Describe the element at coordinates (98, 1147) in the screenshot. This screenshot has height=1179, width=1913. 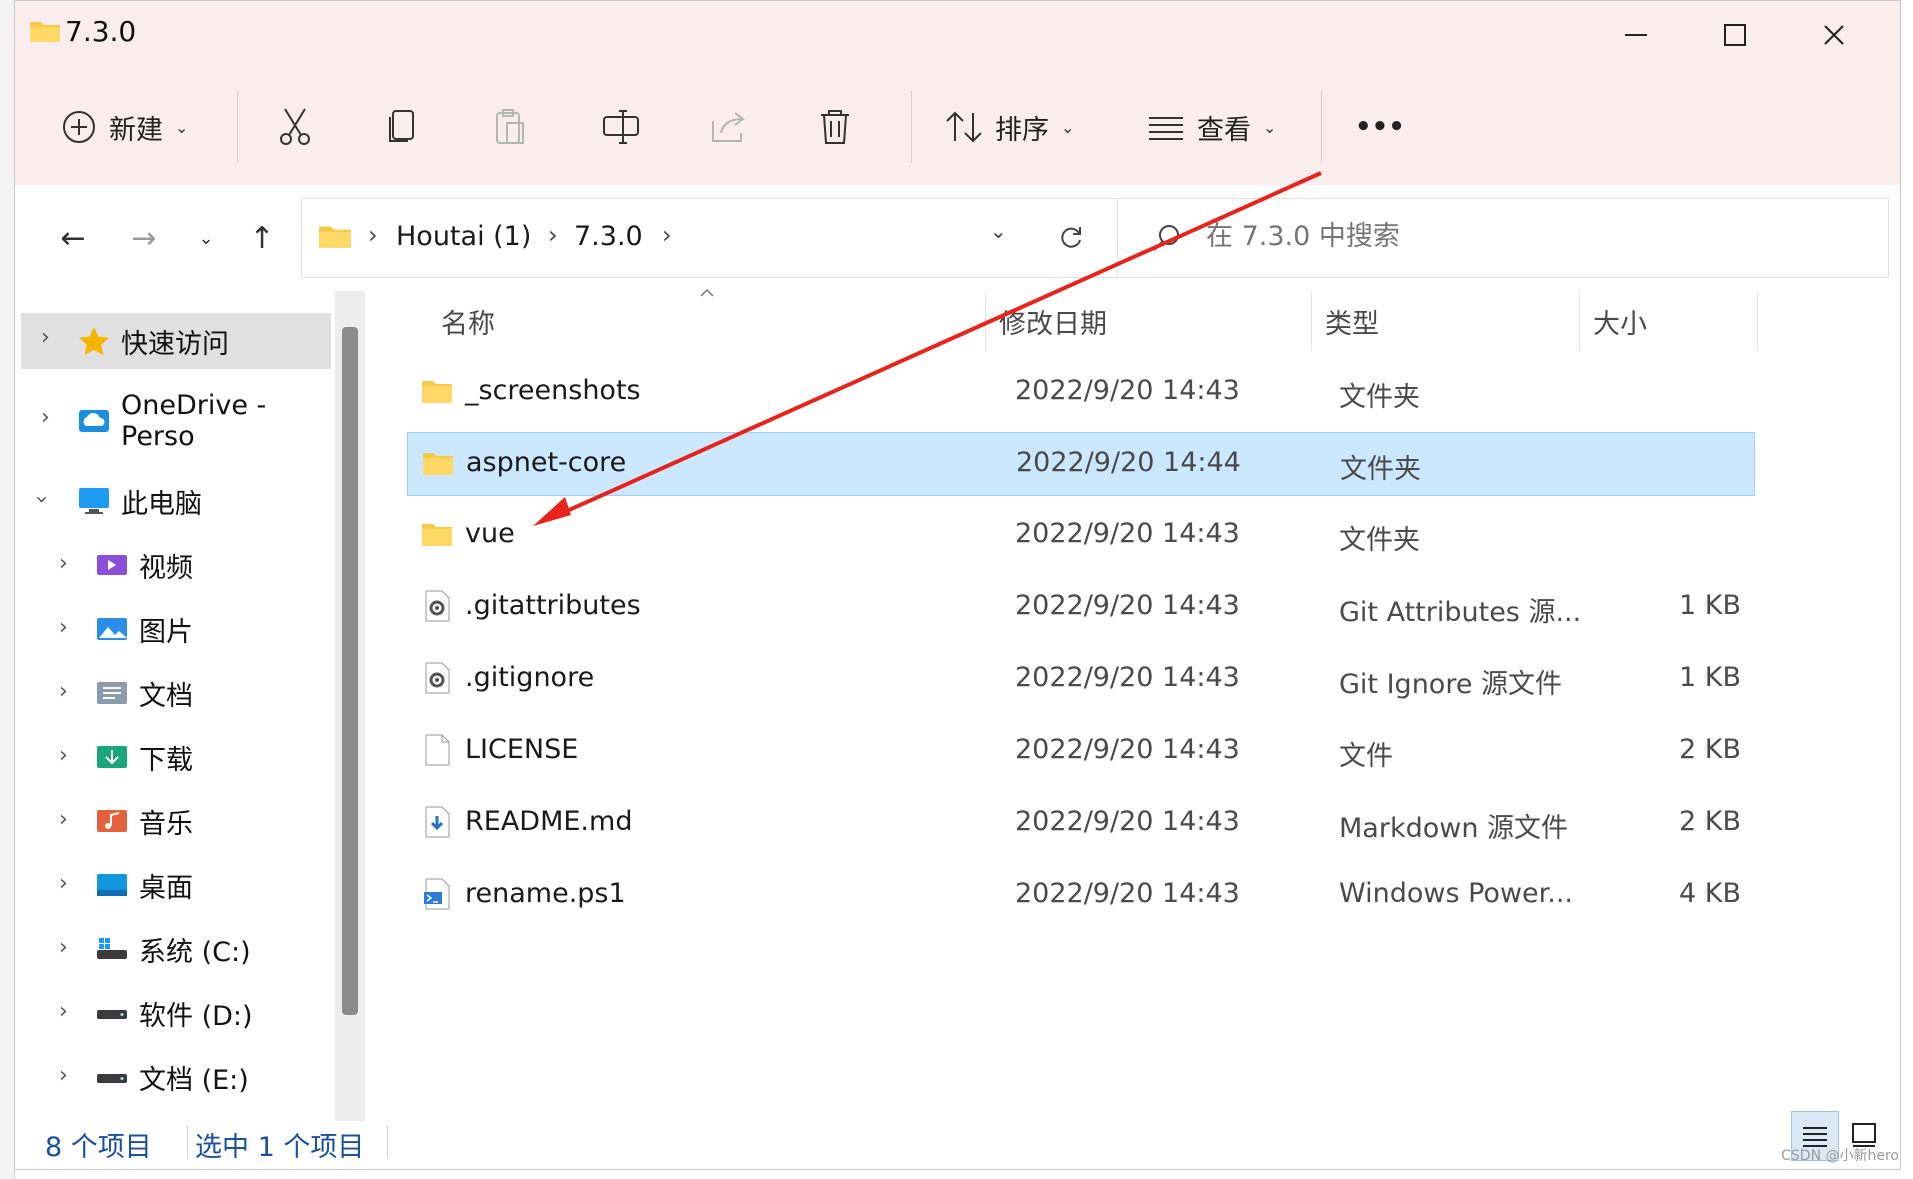
I see `item-count: 8 个项目` at that location.